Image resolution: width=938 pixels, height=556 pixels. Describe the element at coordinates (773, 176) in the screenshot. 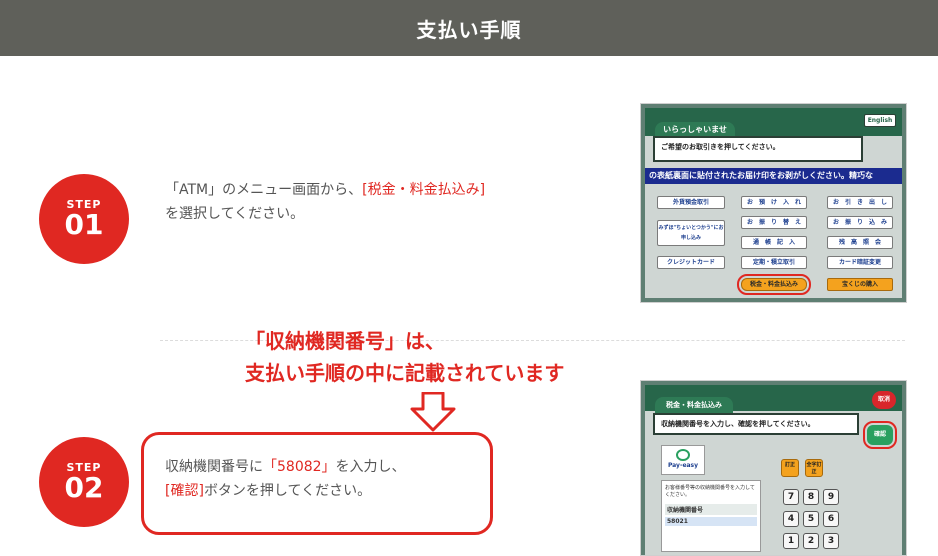

I see `atm-ticker: の表紙裏面に貼付されたお届け印をお剥がしください。精巧な` at that location.